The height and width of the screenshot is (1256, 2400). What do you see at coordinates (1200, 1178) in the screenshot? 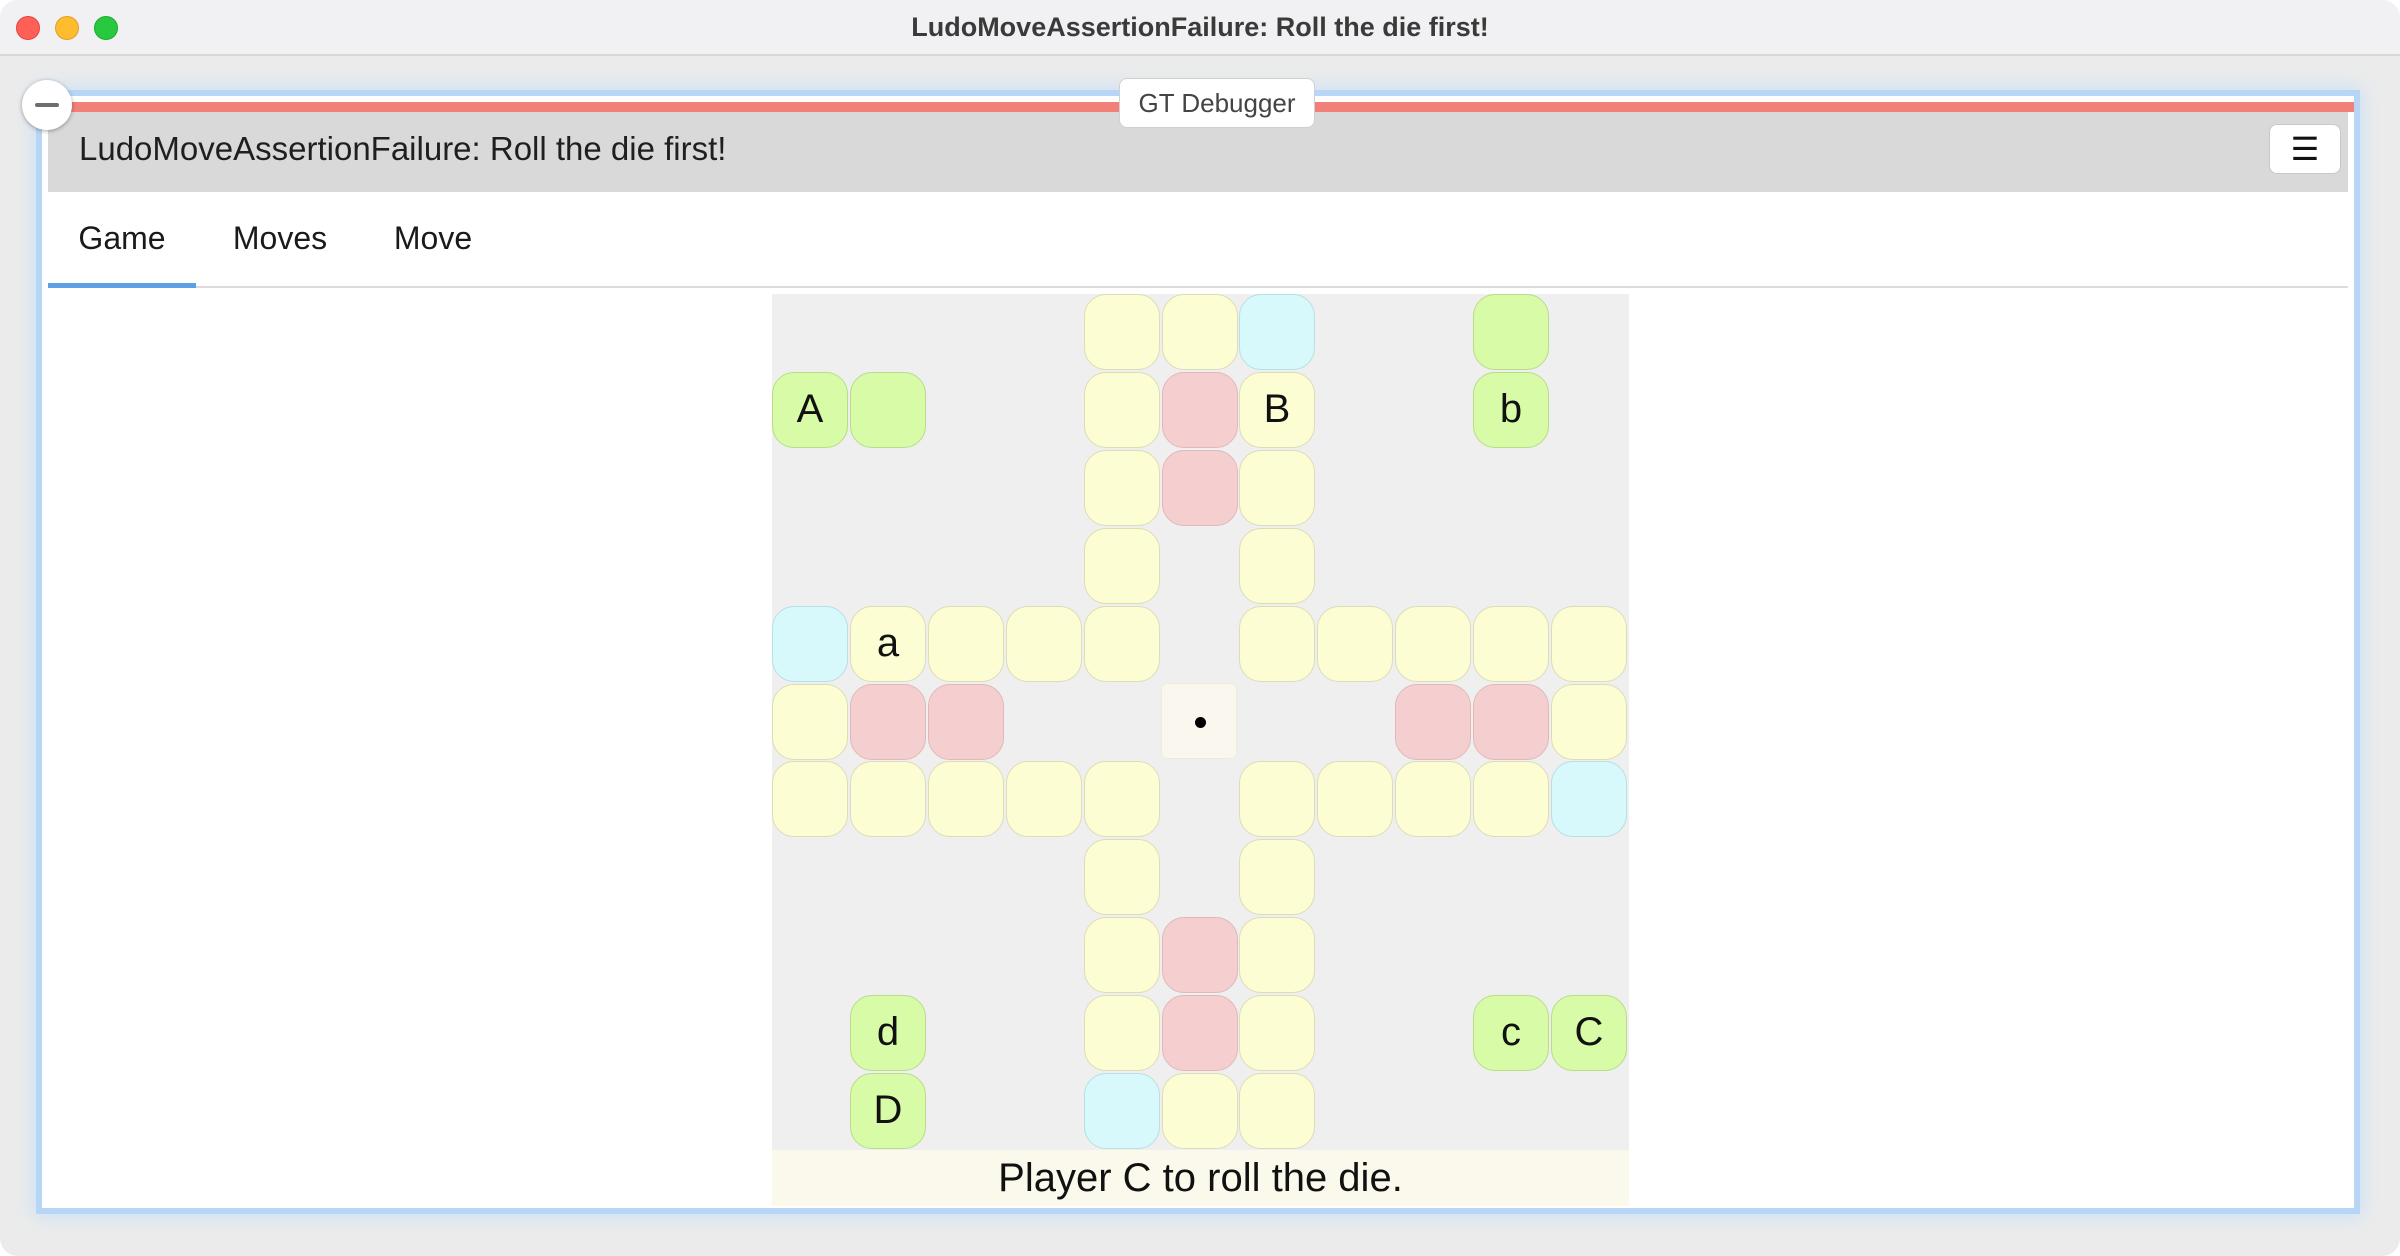
I see `status-message: Player C to roll the die.` at bounding box center [1200, 1178].